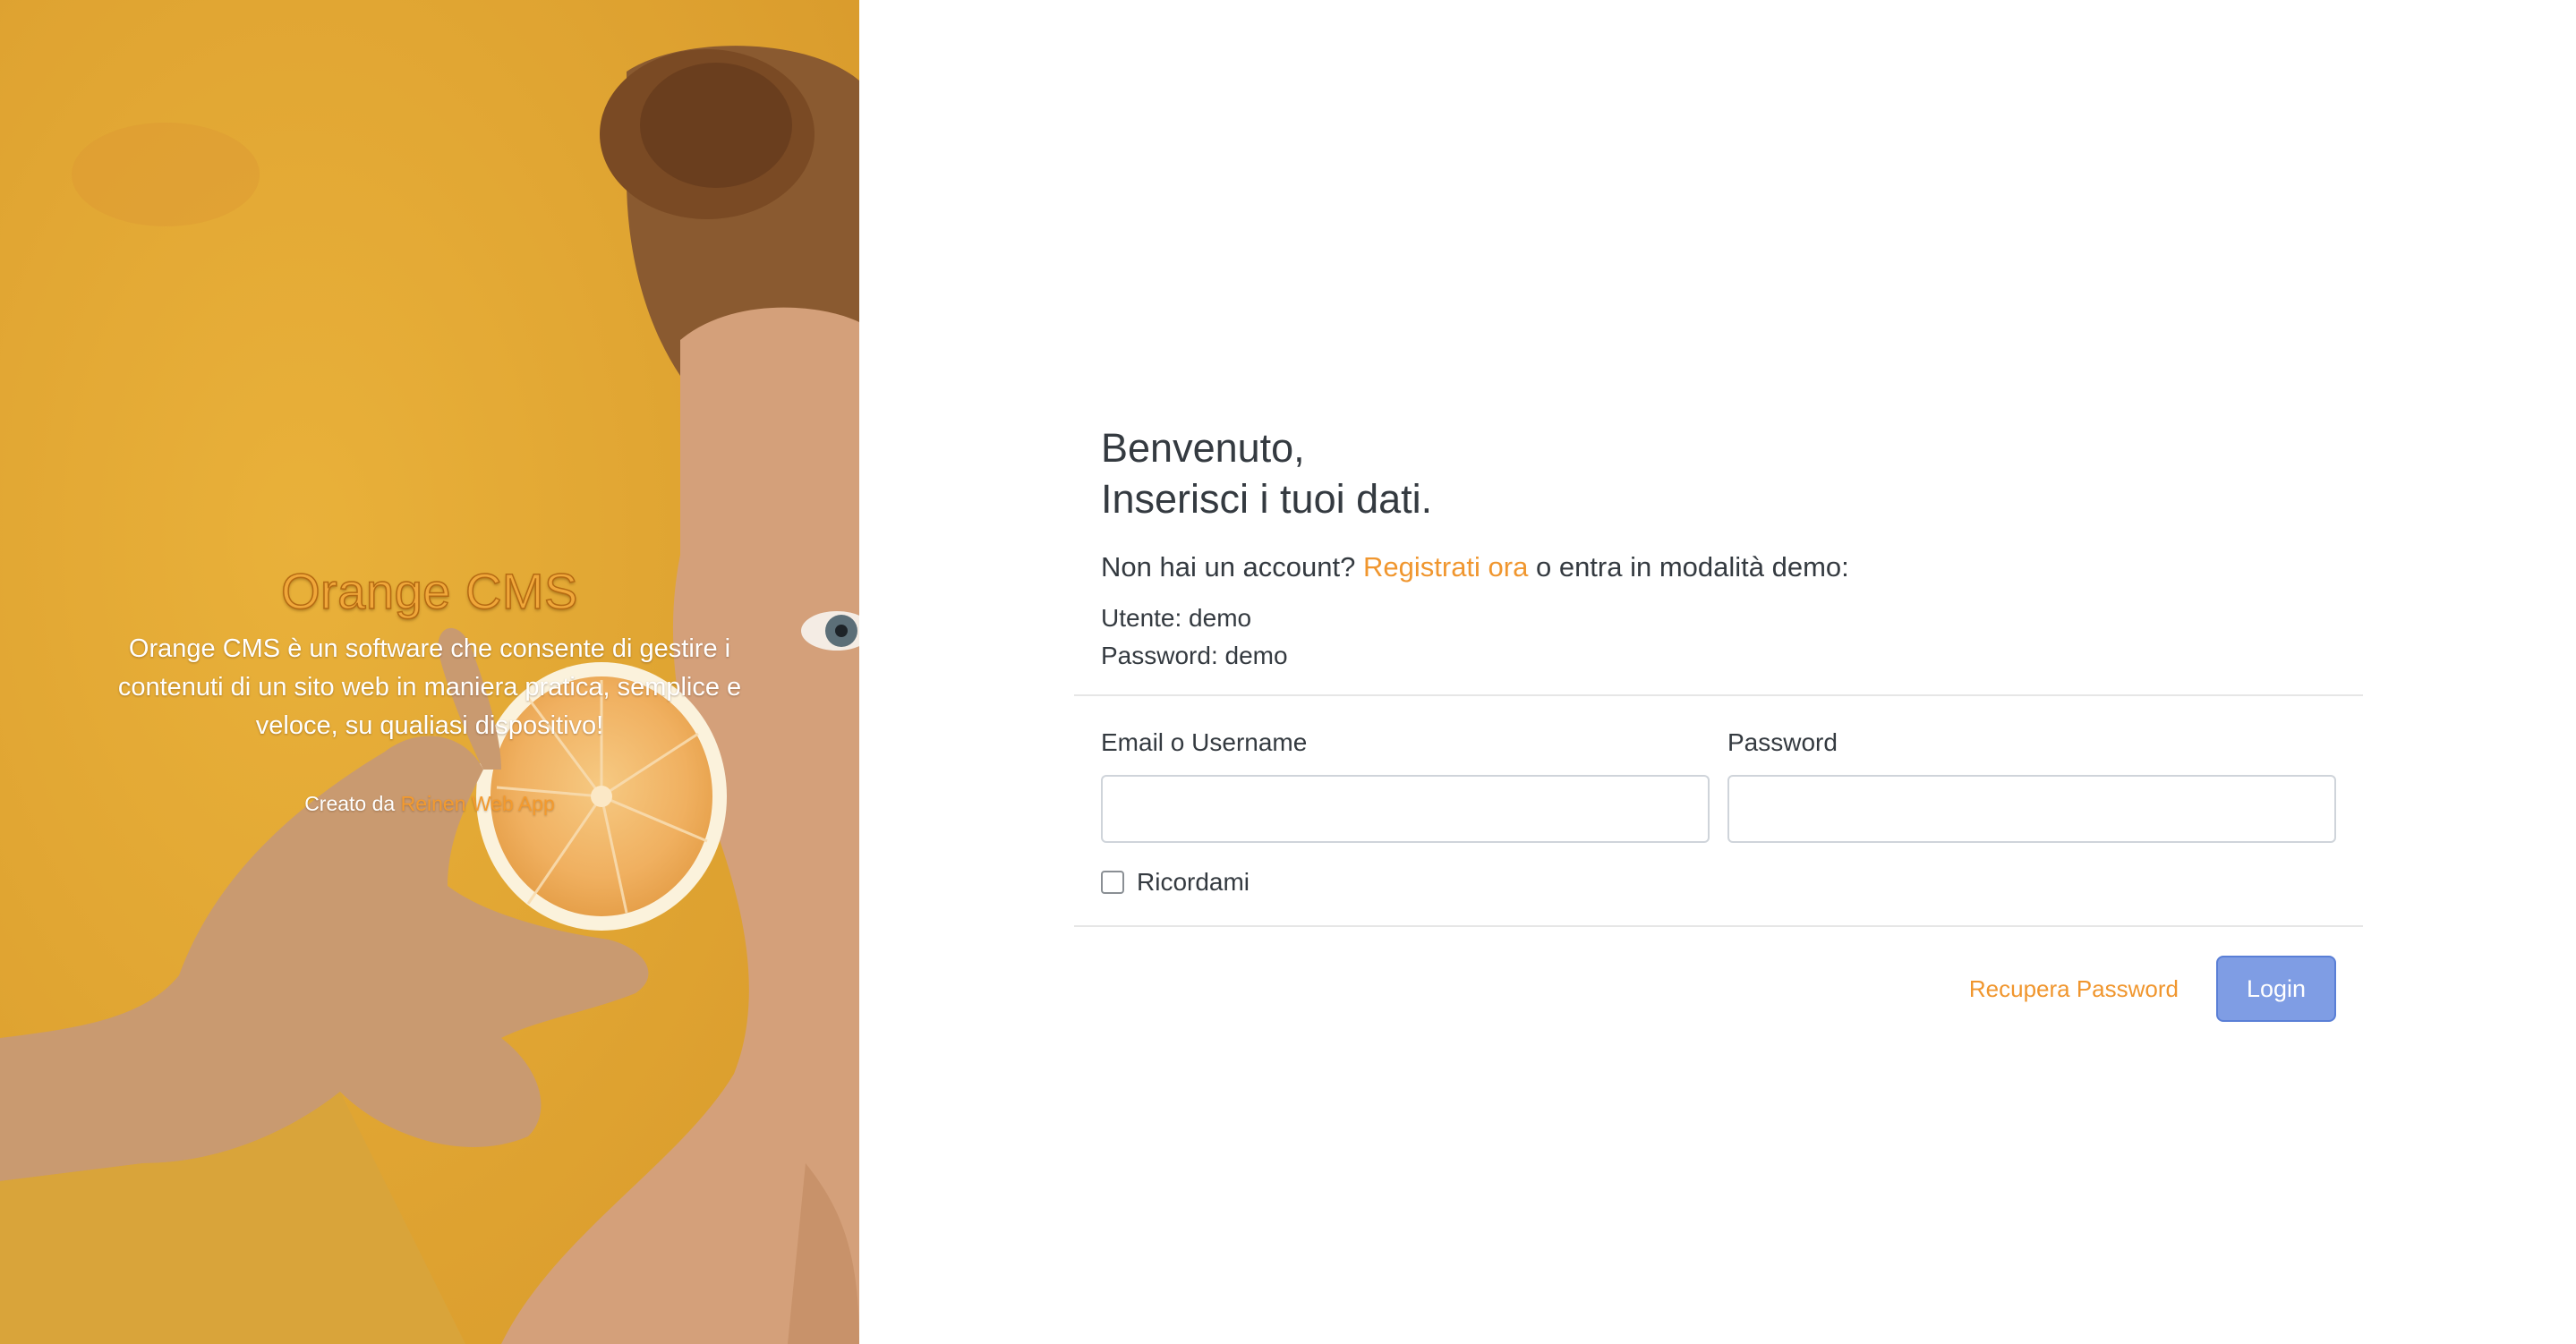  I want to click on credentials-row: Email o Username Password, so click(1718, 785).